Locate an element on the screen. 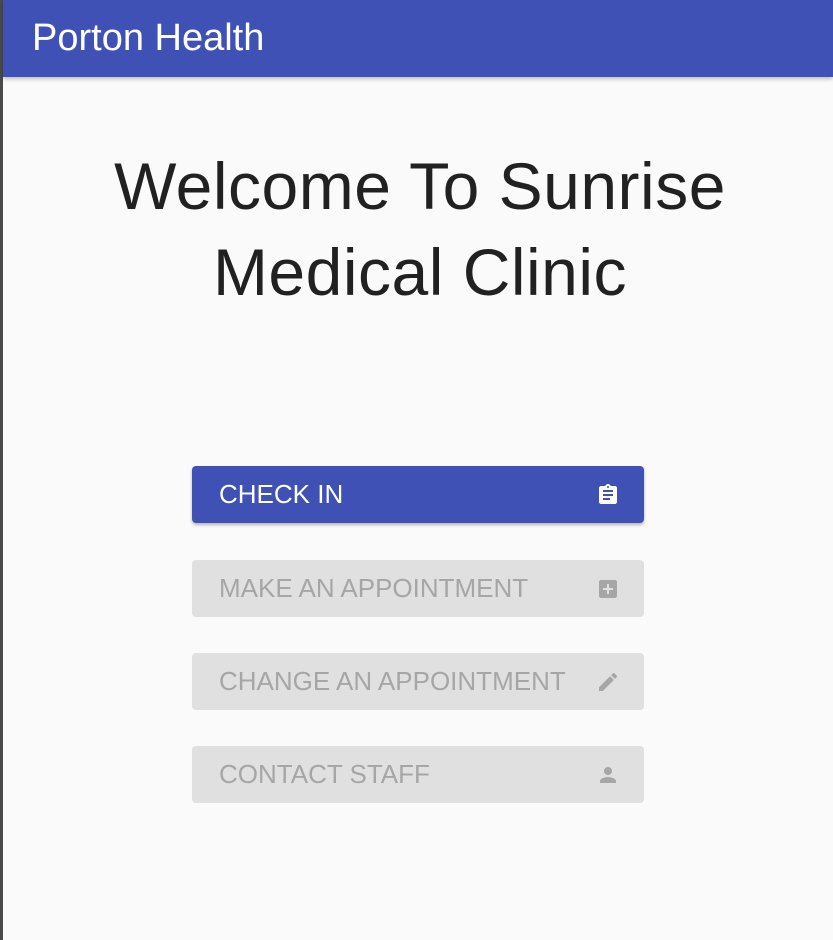  clipboard-icon is located at coordinates (608, 495).